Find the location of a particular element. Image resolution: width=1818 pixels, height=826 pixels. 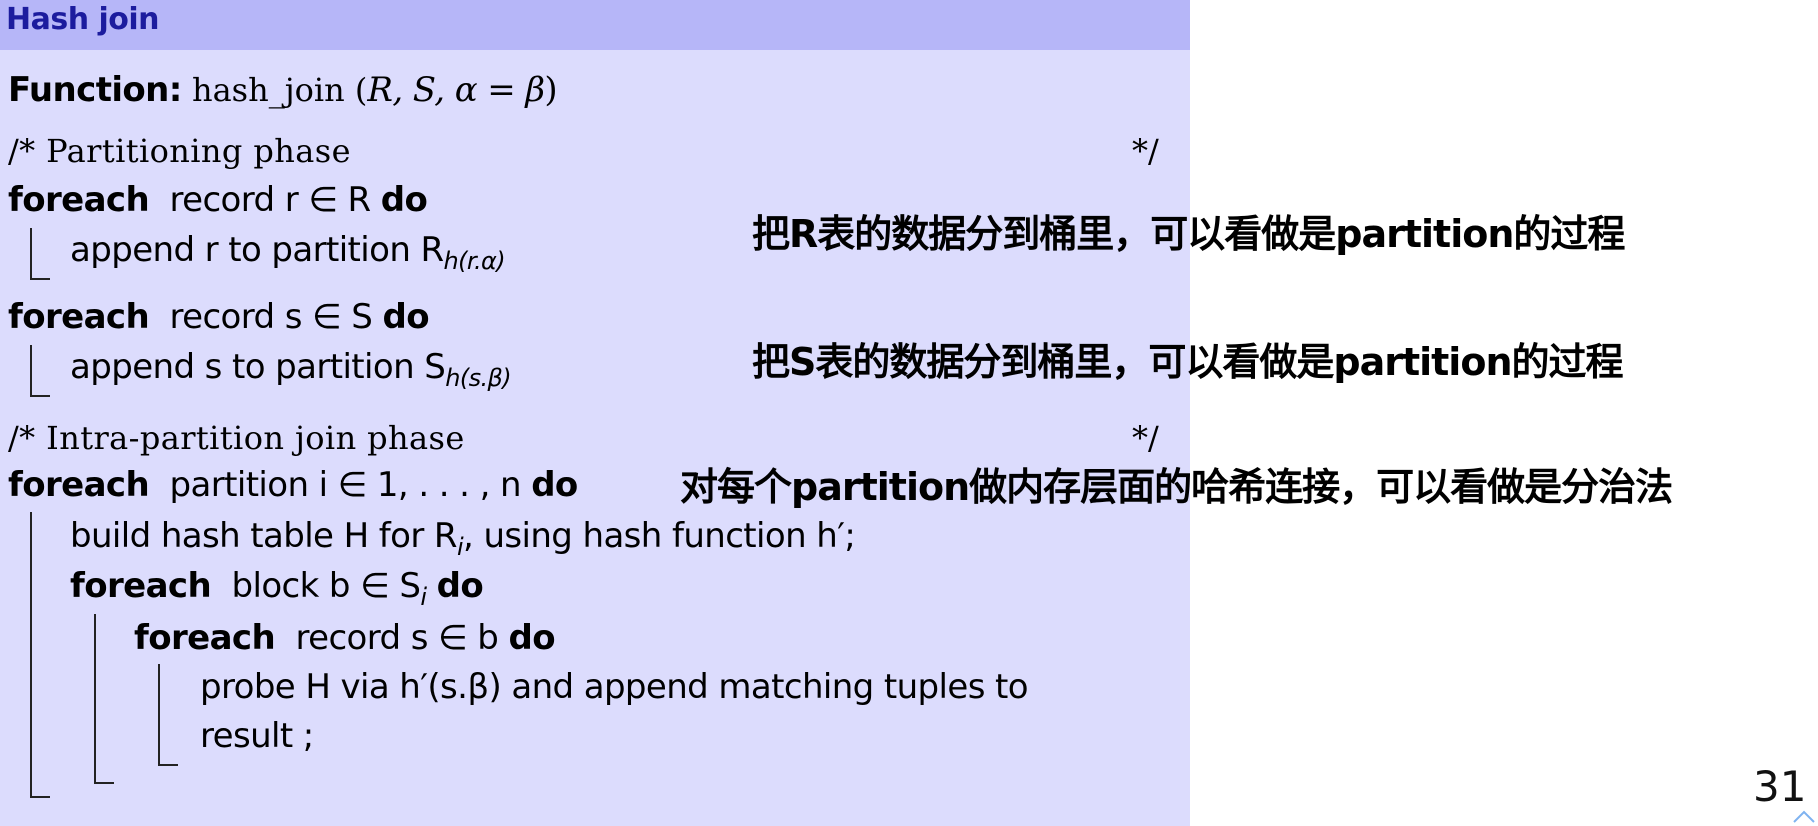

foreach-block: foreach block b ∈ Si do is located at coordinates (277, 587).